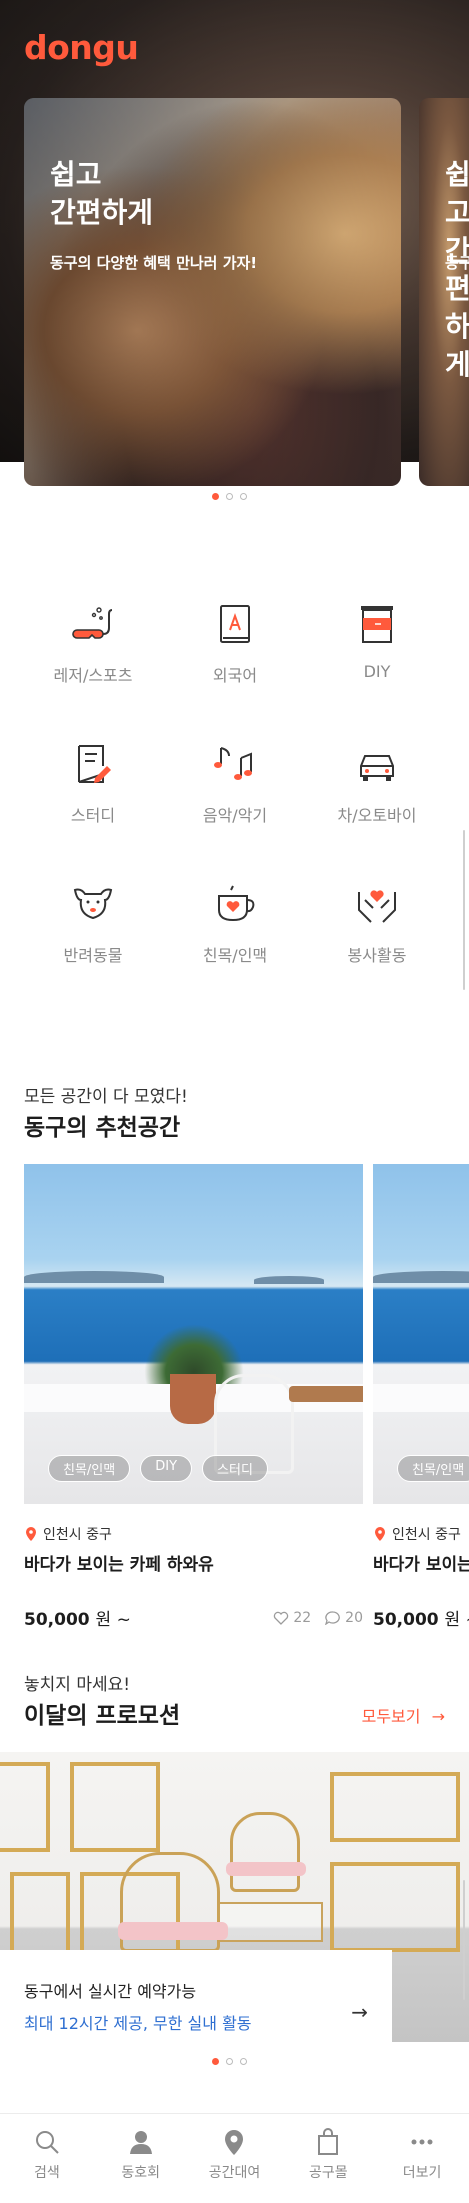  What do you see at coordinates (119, 1565) in the screenshot?
I see `space-name: 바다가 보이는 카페 하와유` at bounding box center [119, 1565].